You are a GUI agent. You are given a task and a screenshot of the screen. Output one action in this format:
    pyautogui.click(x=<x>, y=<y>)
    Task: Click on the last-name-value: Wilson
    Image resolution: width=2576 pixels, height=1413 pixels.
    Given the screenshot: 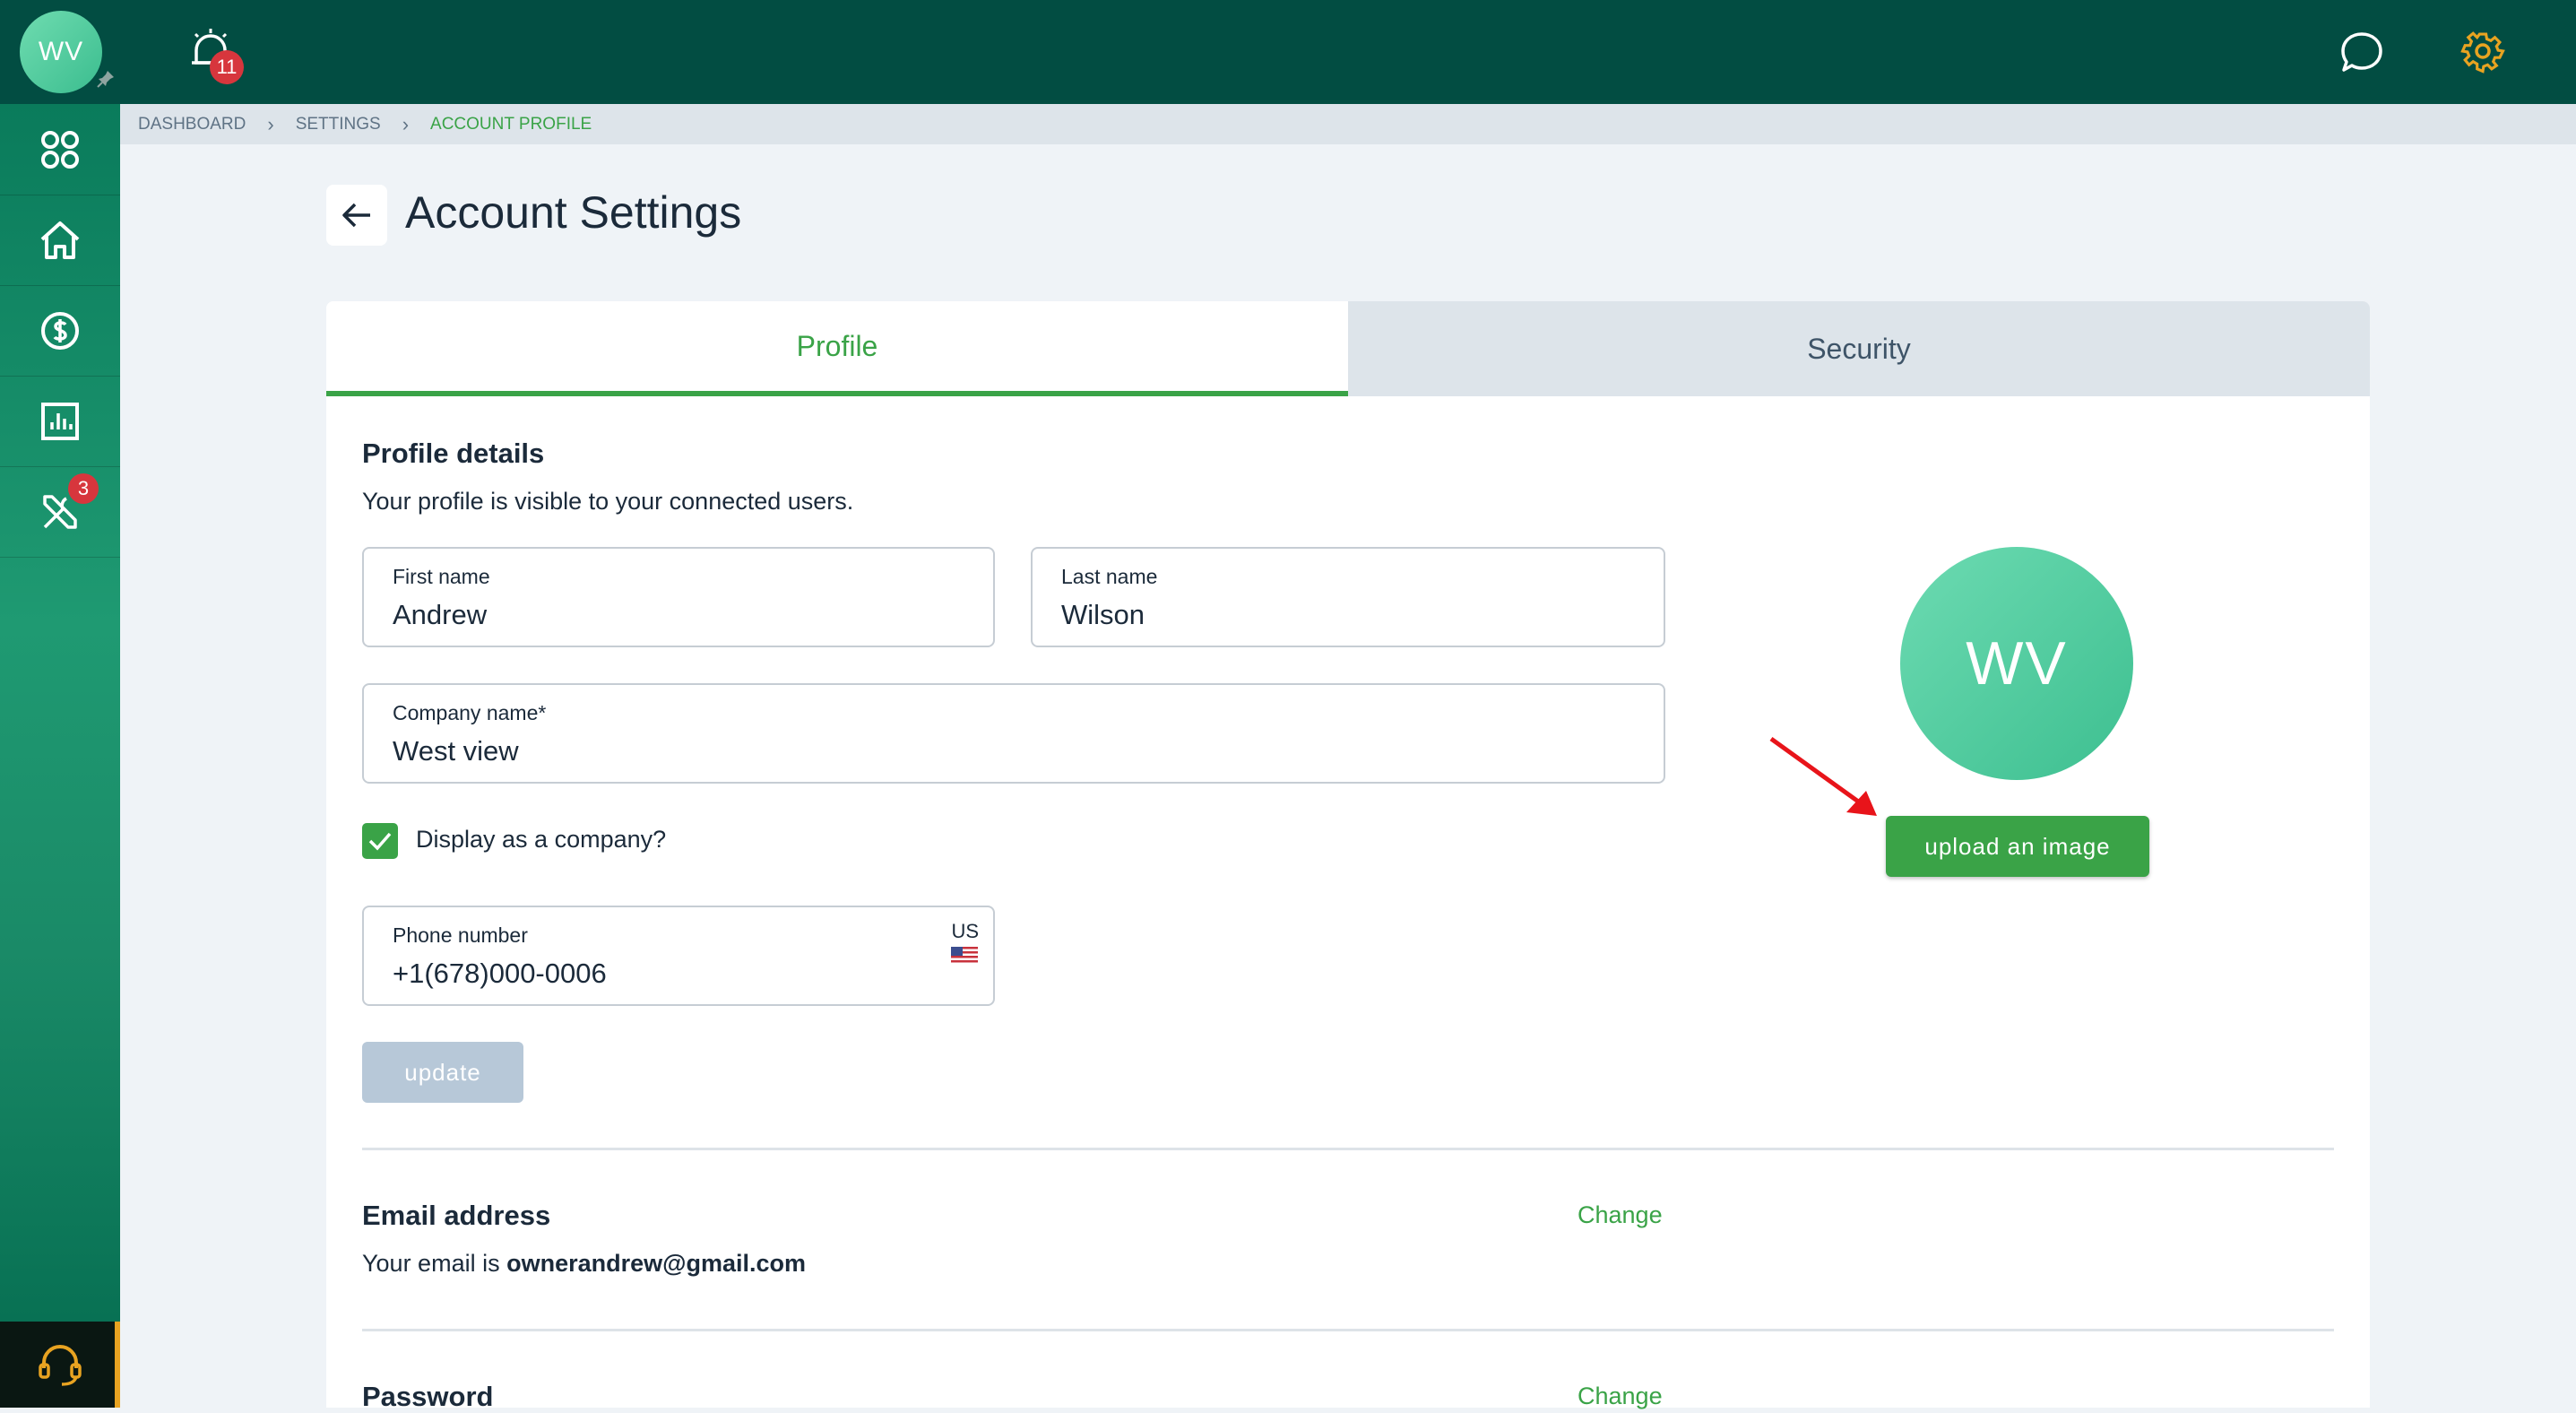 What is the action you would take?
    pyautogui.click(x=1103, y=614)
    